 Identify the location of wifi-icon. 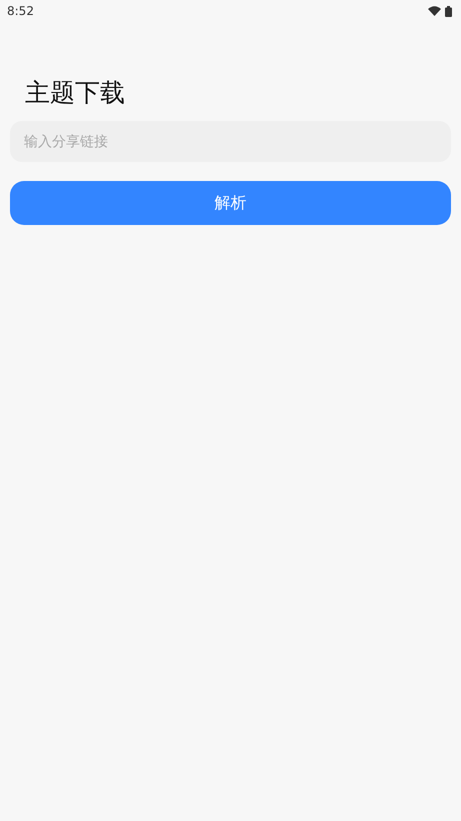
(434, 11).